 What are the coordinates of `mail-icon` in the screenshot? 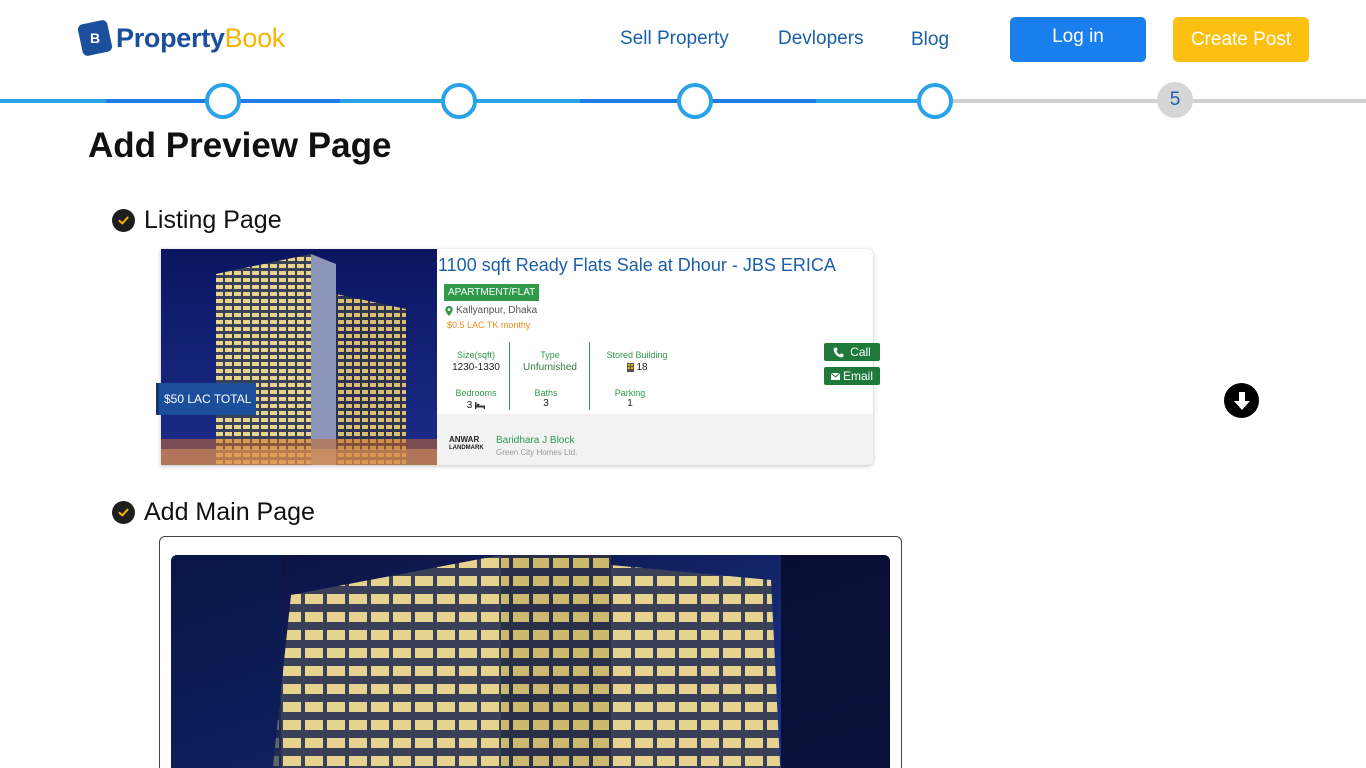 It's located at (835, 376).